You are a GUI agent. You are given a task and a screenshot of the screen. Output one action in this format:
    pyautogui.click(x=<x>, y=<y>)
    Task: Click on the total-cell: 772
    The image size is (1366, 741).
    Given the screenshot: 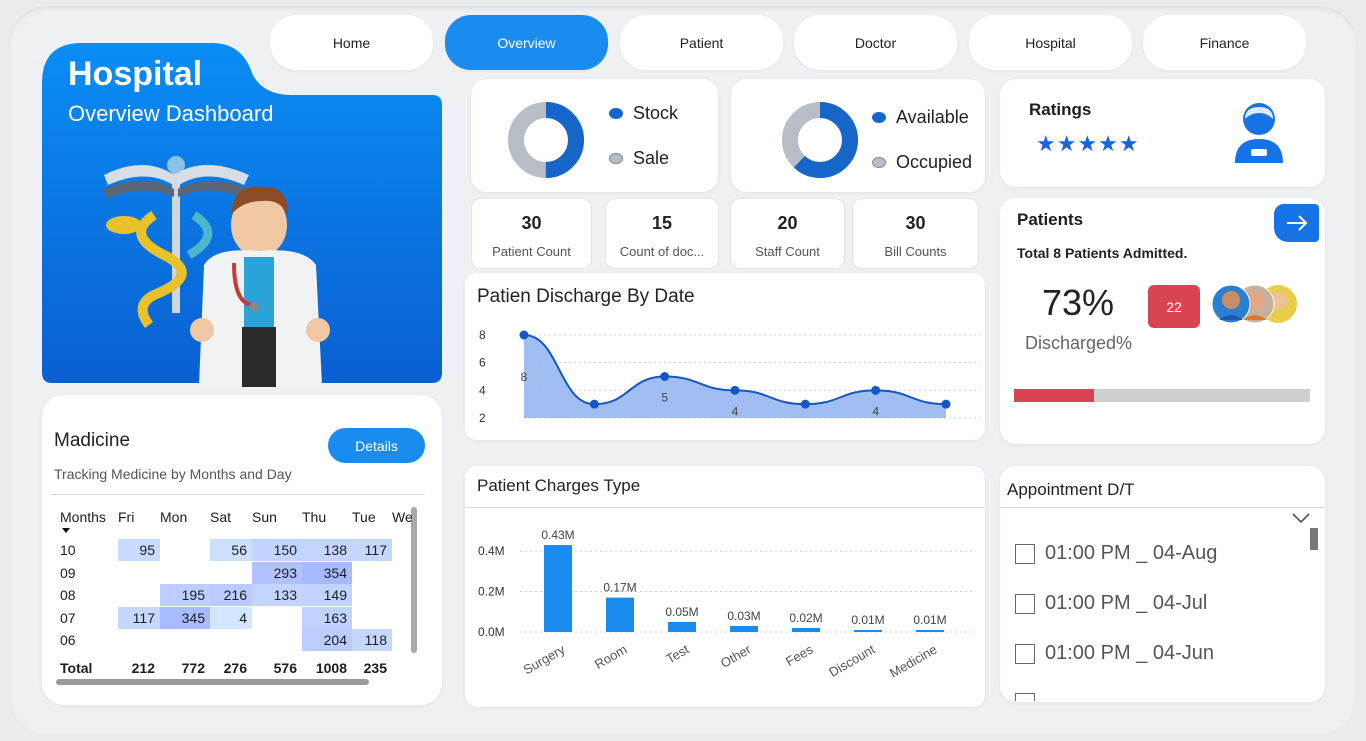 What is the action you would take?
    pyautogui.click(x=193, y=668)
    